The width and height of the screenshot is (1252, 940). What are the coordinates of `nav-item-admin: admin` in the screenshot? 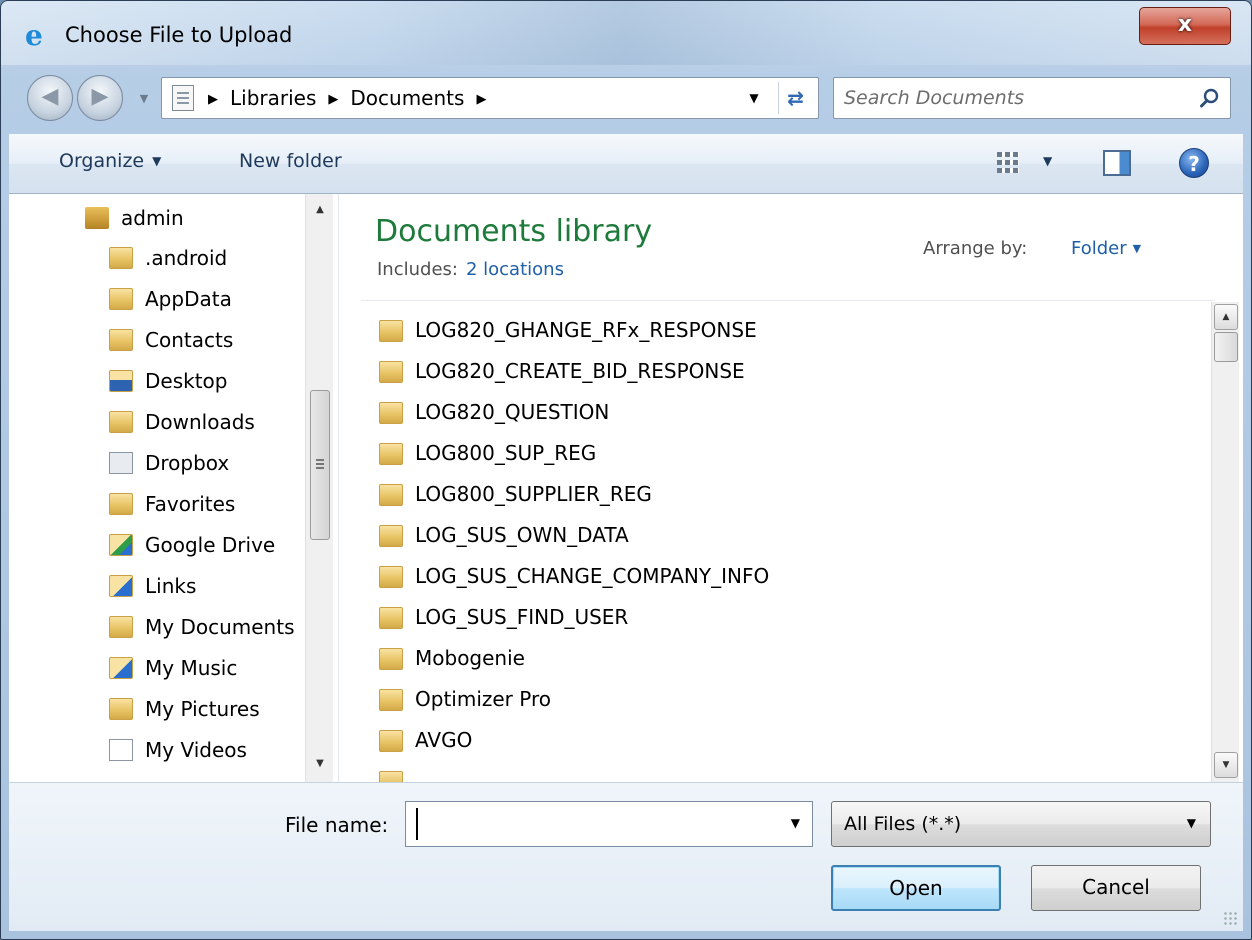 It's located at (157, 218).